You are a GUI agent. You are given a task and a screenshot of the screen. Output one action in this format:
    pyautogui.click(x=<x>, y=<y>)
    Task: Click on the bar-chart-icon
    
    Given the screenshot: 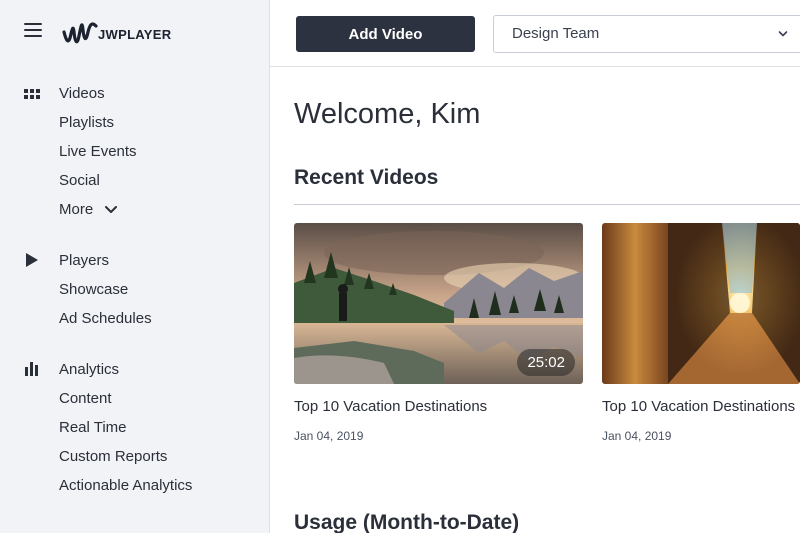 What is the action you would take?
    pyautogui.click(x=31, y=369)
    